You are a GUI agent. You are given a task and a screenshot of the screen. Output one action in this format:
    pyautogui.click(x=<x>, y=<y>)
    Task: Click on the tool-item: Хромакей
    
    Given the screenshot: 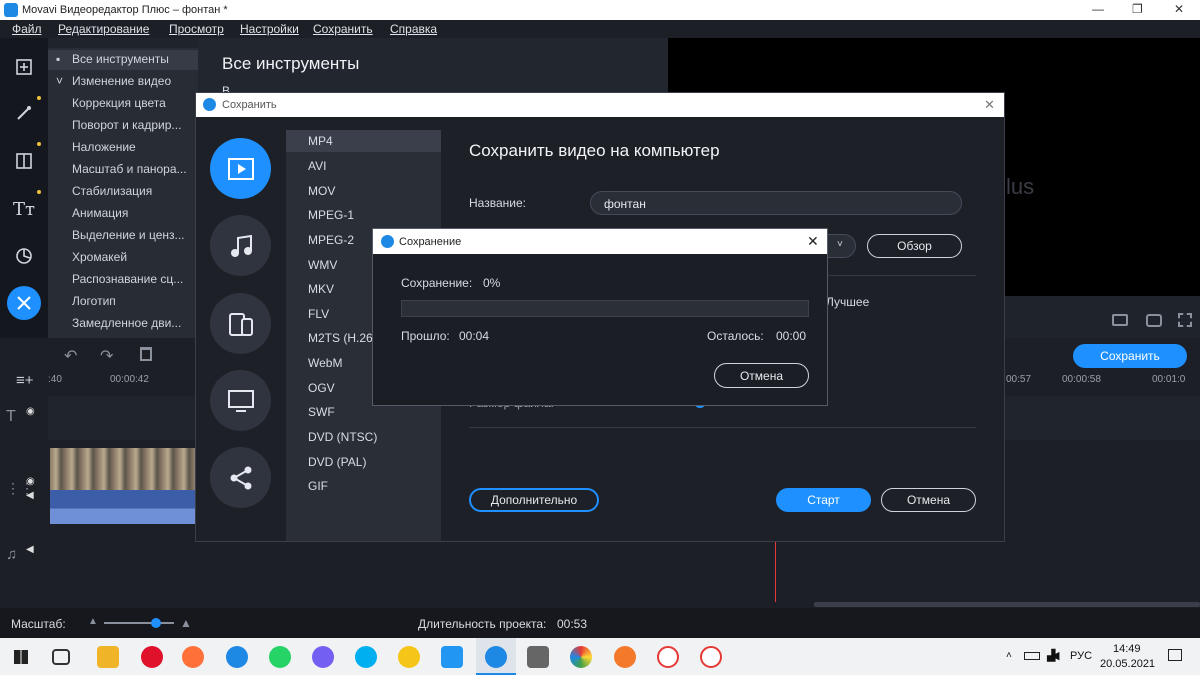 What is the action you would take?
    pyautogui.click(x=99, y=257)
    